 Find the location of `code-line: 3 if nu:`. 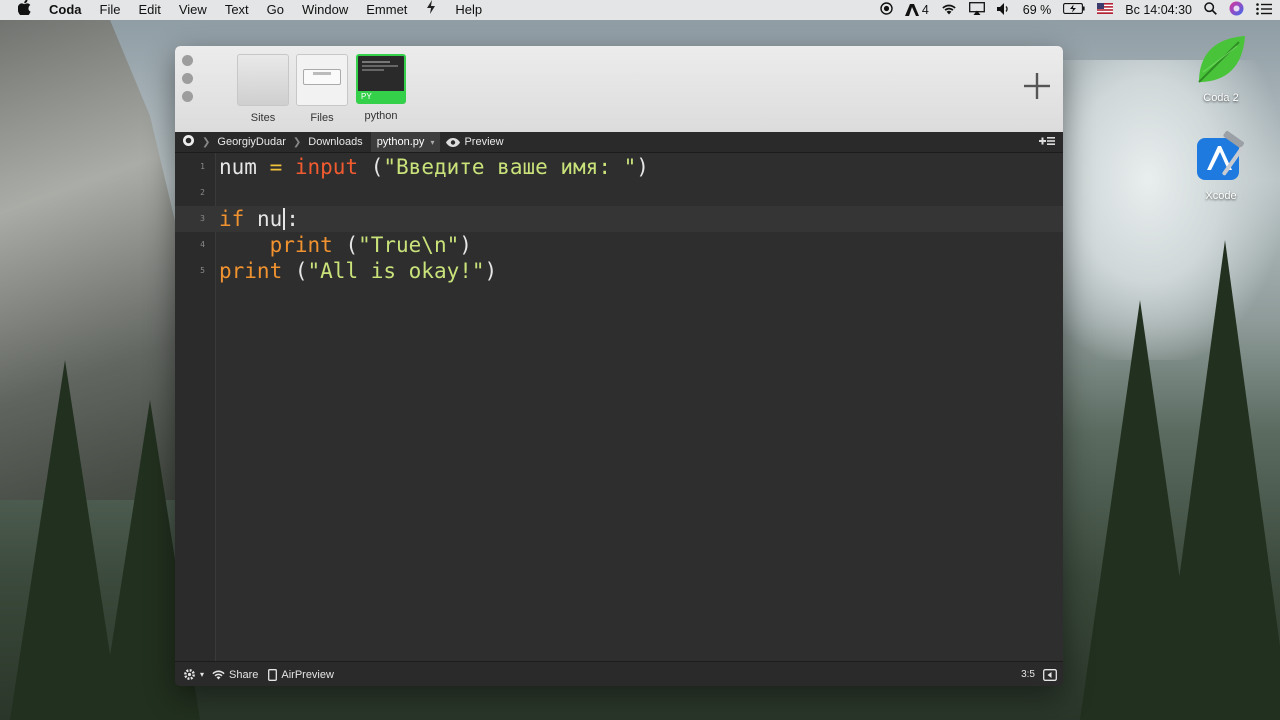

code-line: 3 if nu: is located at coordinates (619, 219).